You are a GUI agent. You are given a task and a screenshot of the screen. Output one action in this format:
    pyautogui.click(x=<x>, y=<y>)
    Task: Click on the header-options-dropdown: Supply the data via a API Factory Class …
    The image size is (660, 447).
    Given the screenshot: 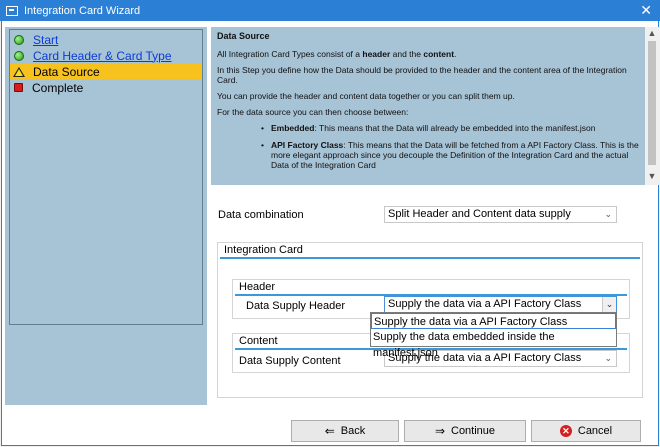 What is the action you would take?
    pyautogui.click(x=493, y=335)
    